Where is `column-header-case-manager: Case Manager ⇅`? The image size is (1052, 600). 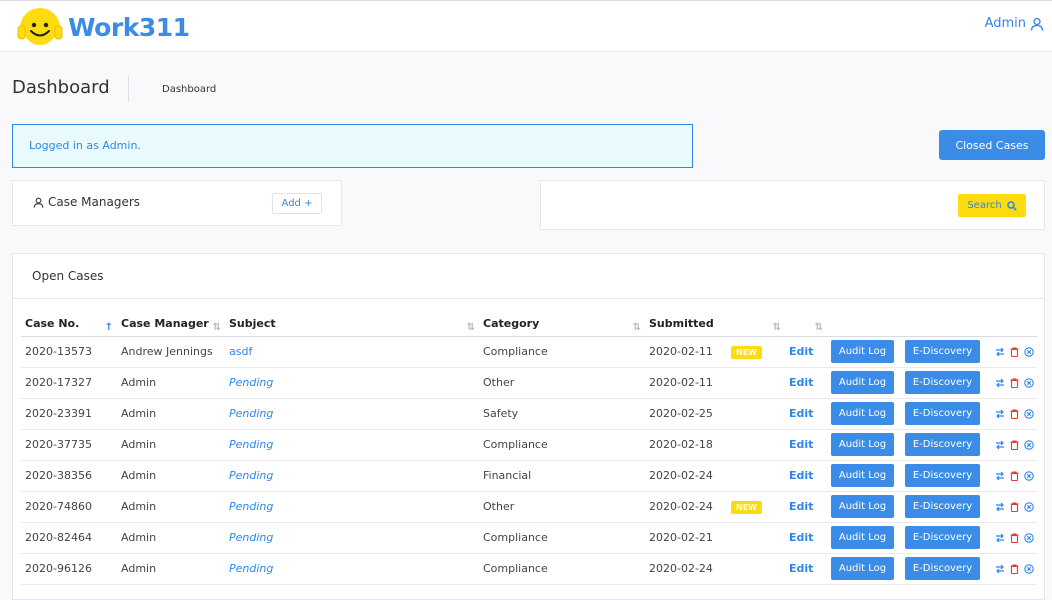 column-header-case-manager: Case Manager ⇅ is located at coordinates (171, 323).